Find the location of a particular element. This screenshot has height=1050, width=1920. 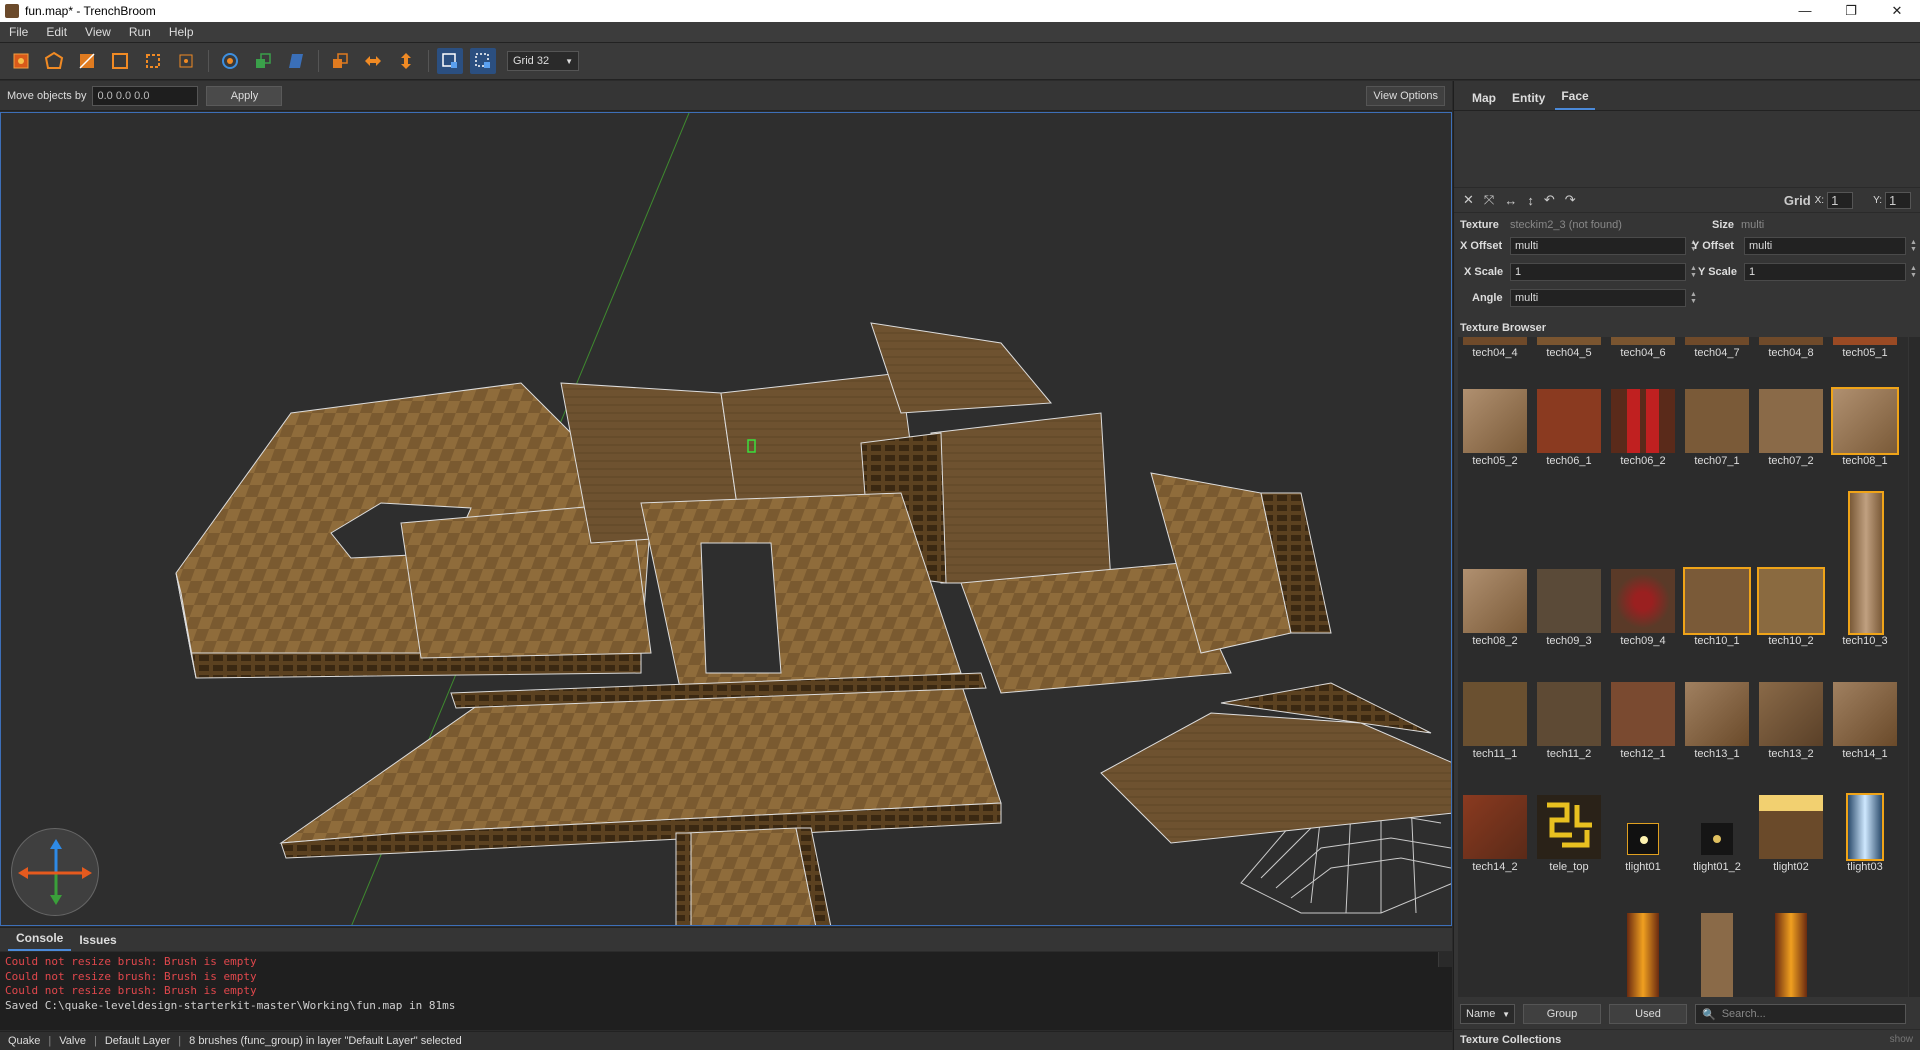

flip-vertical-texture-icon: ↕ is located at coordinates (1530, 200).